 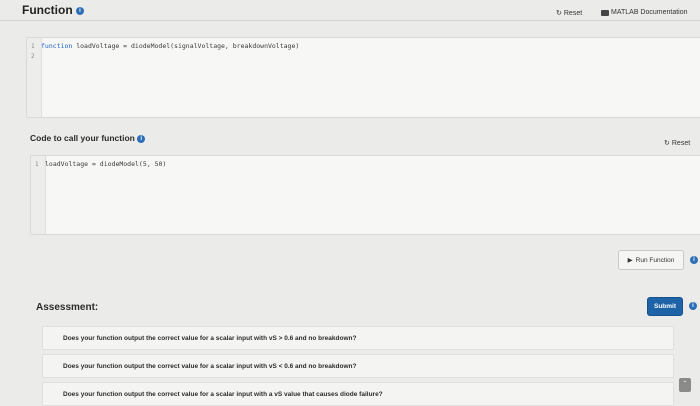 What do you see at coordinates (655, 260) in the screenshot?
I see `run-function-label: Run Function` at bounding box center [655, 260].